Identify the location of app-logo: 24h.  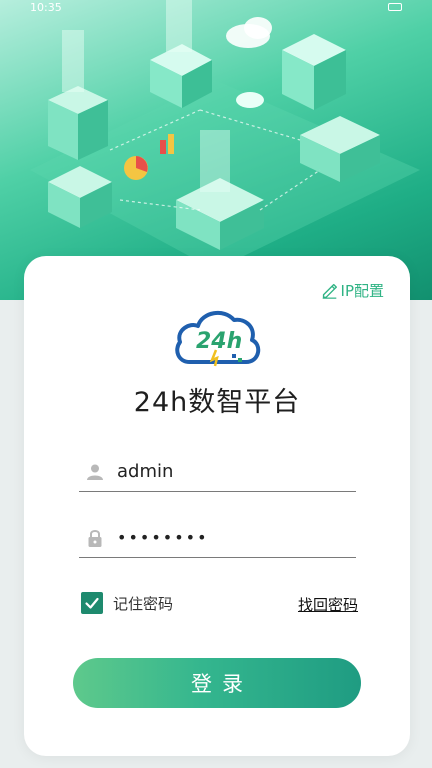
(218, 338).